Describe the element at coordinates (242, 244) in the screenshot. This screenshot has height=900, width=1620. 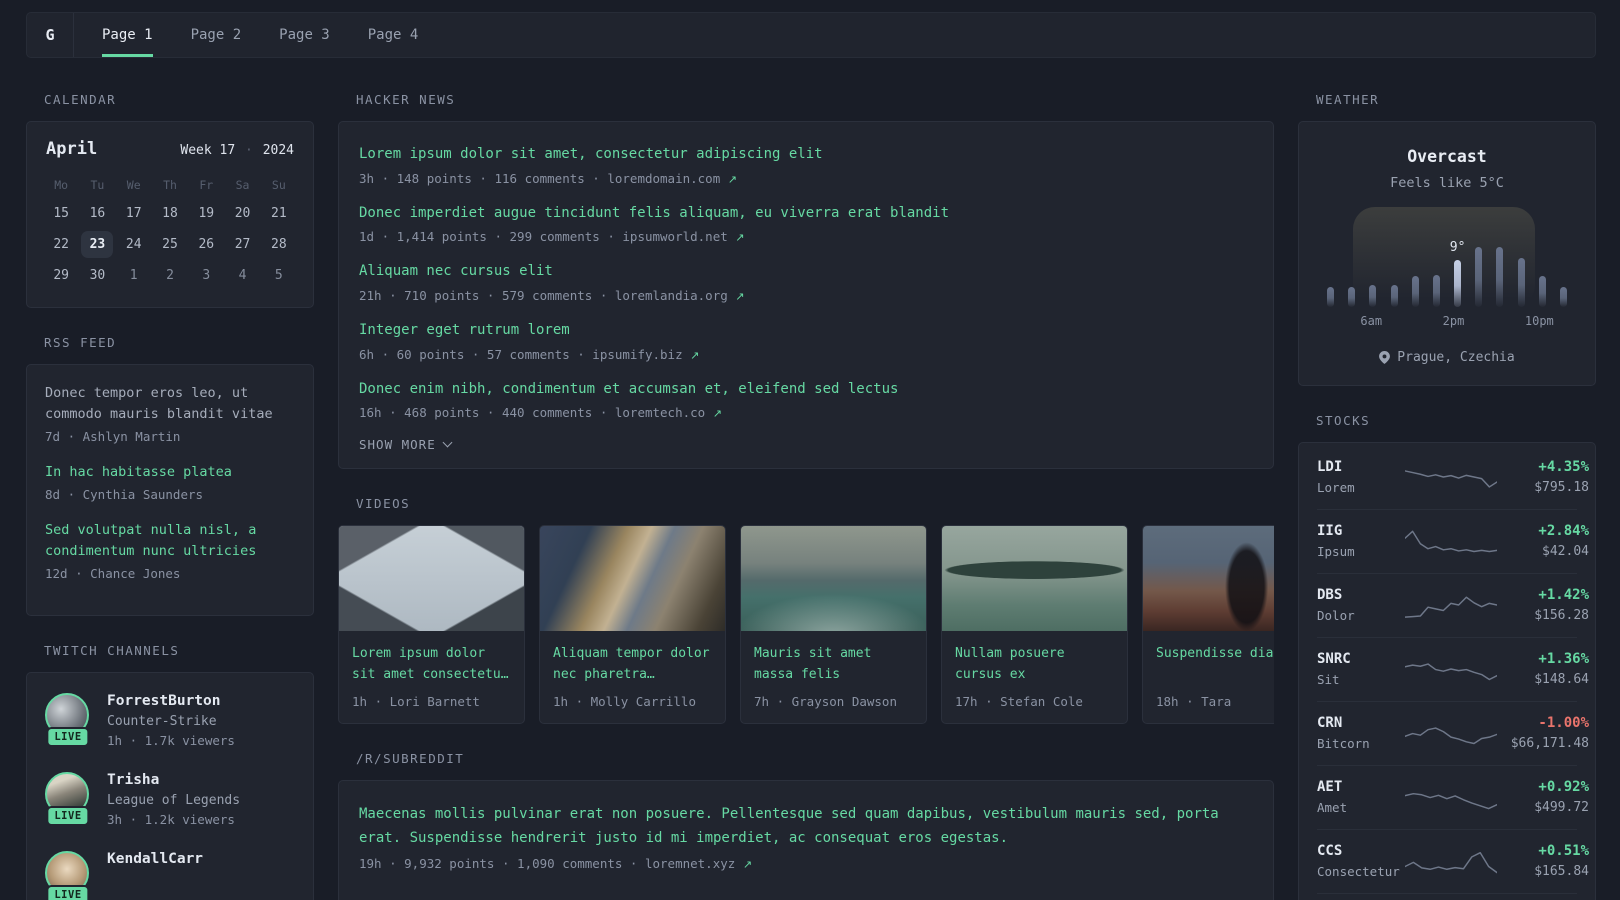
I see `calendar-day: 27` at that location.